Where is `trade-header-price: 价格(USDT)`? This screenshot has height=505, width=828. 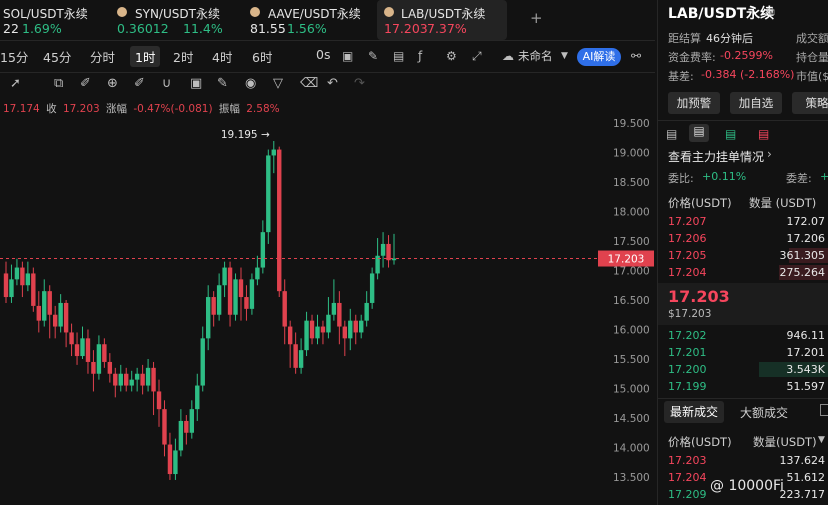
trade-header-price: 价格(USDT) is located at coordinates (700, 442).